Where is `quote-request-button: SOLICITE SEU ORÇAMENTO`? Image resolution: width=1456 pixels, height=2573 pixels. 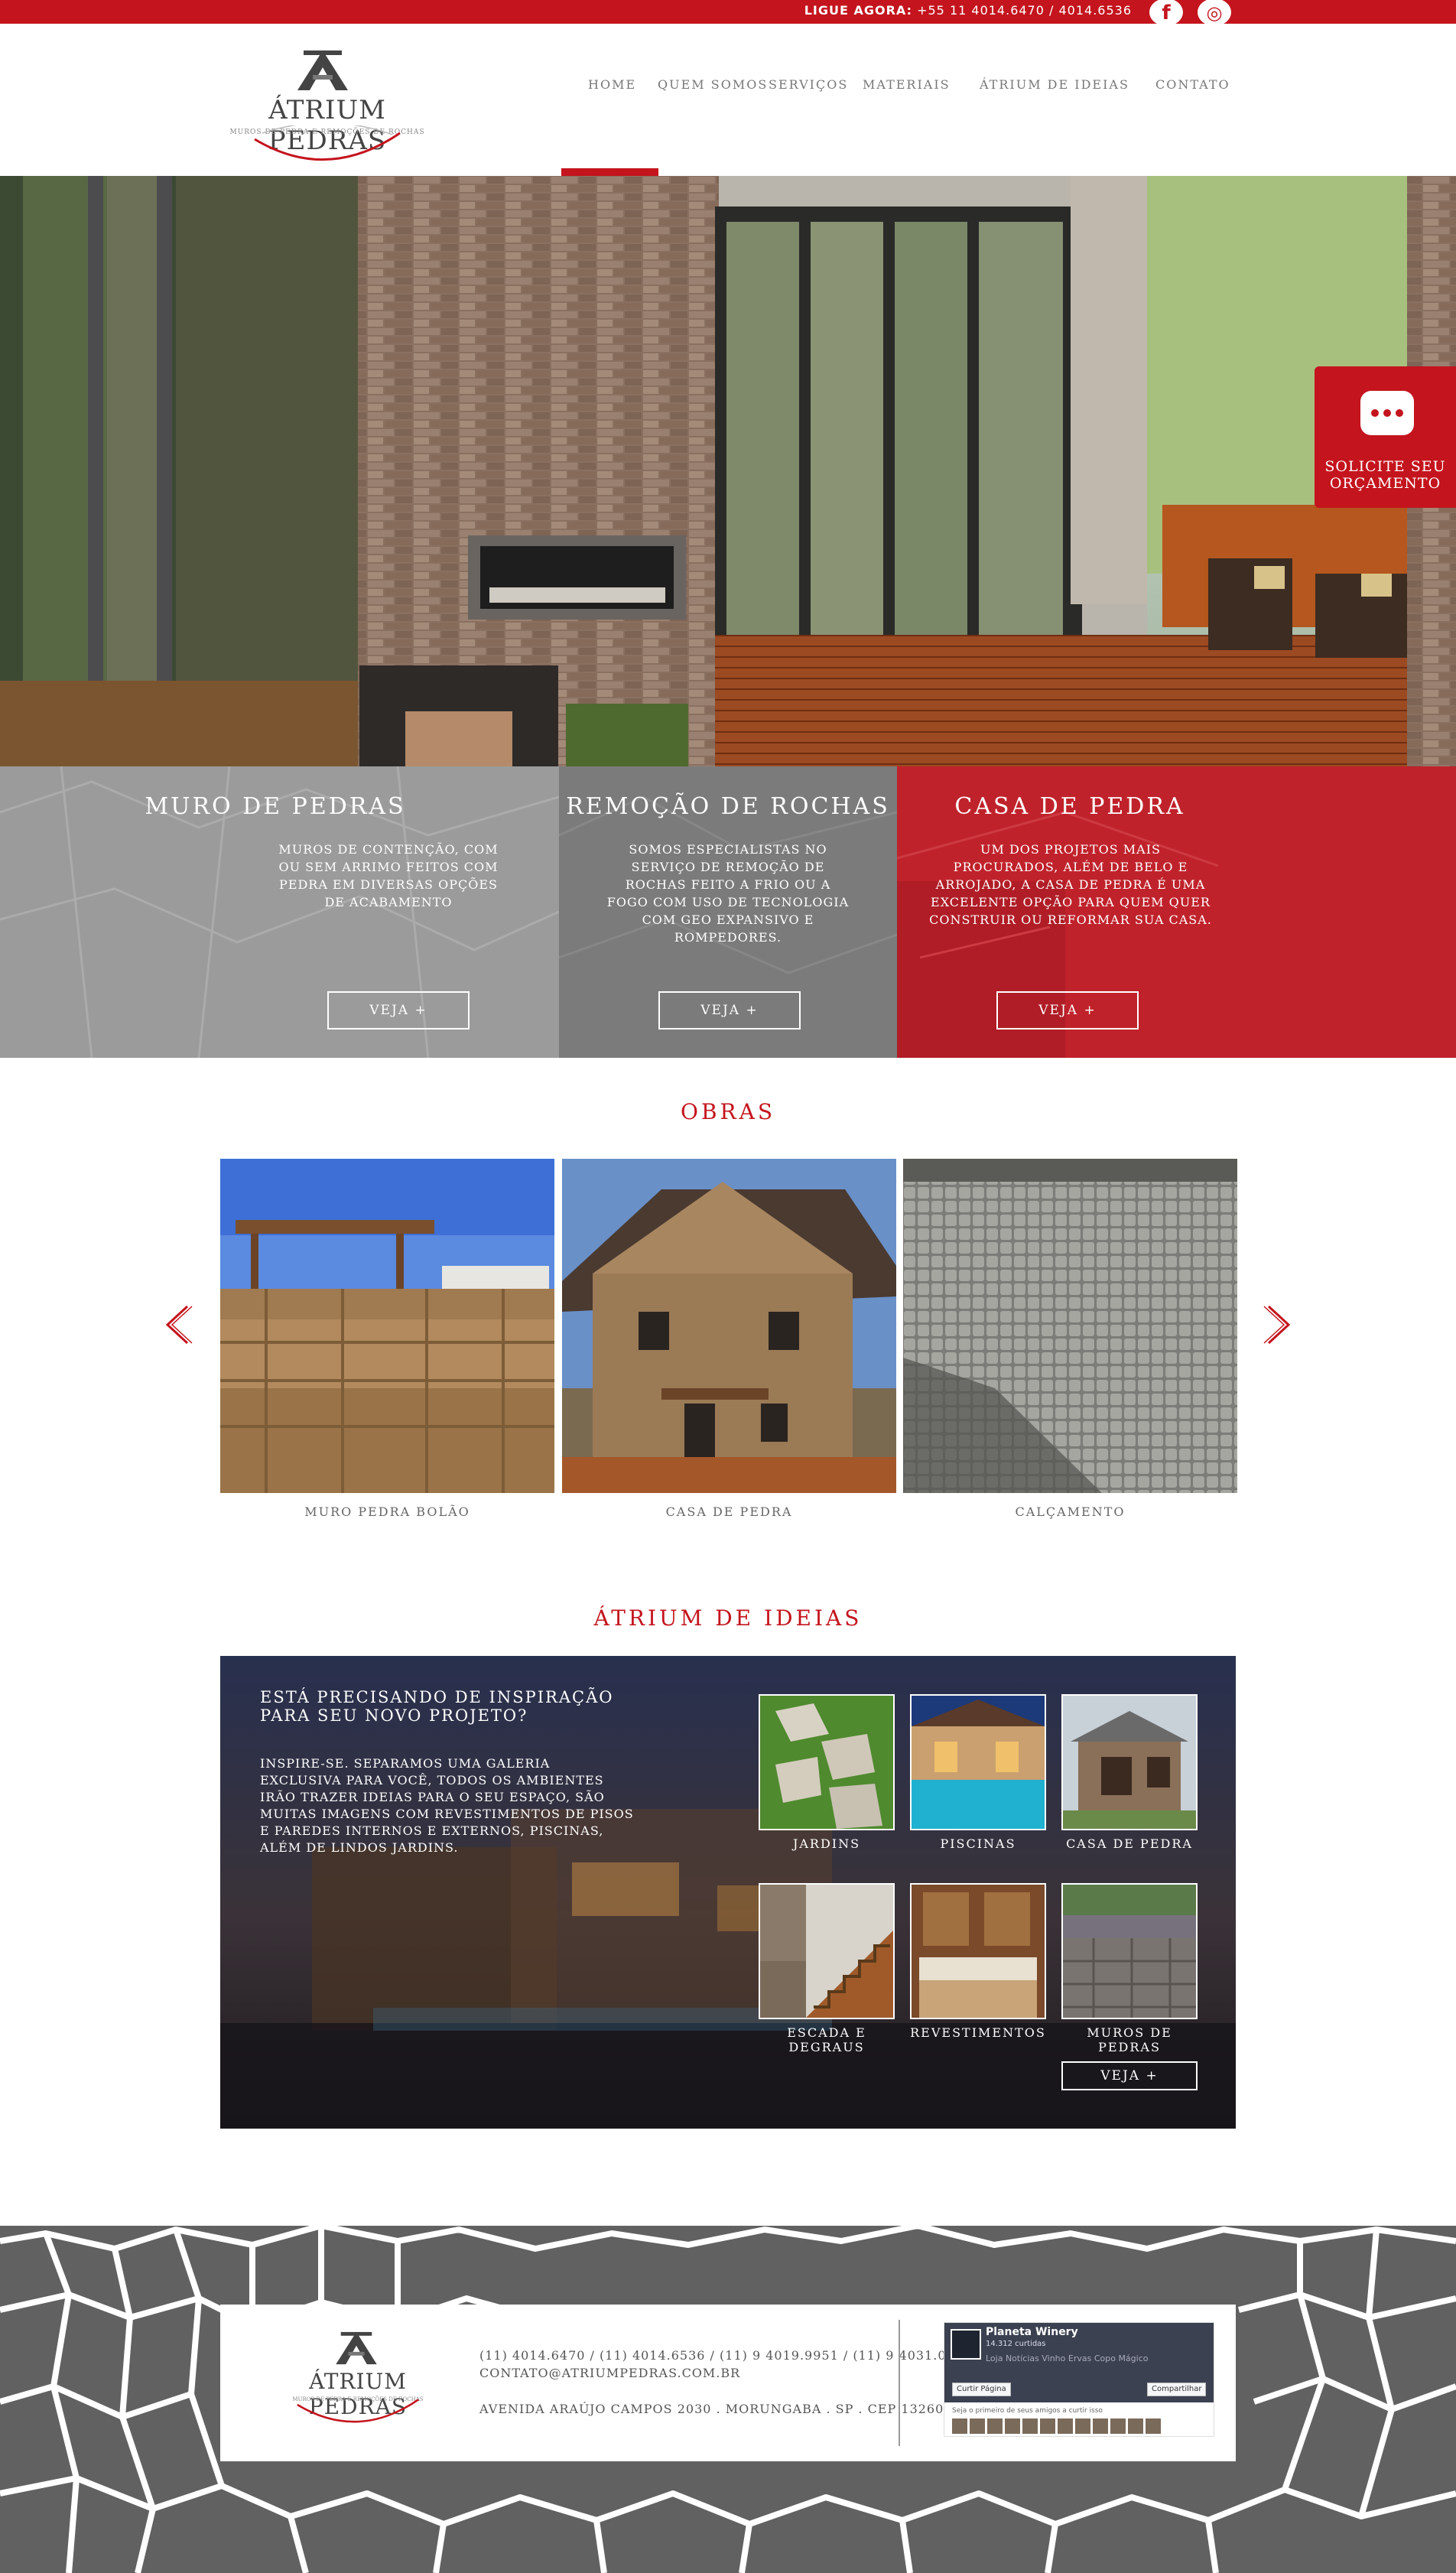
quote-request-button: SOLICITE SEU ORÇAMENTO is located at coordinates (1385, 437).